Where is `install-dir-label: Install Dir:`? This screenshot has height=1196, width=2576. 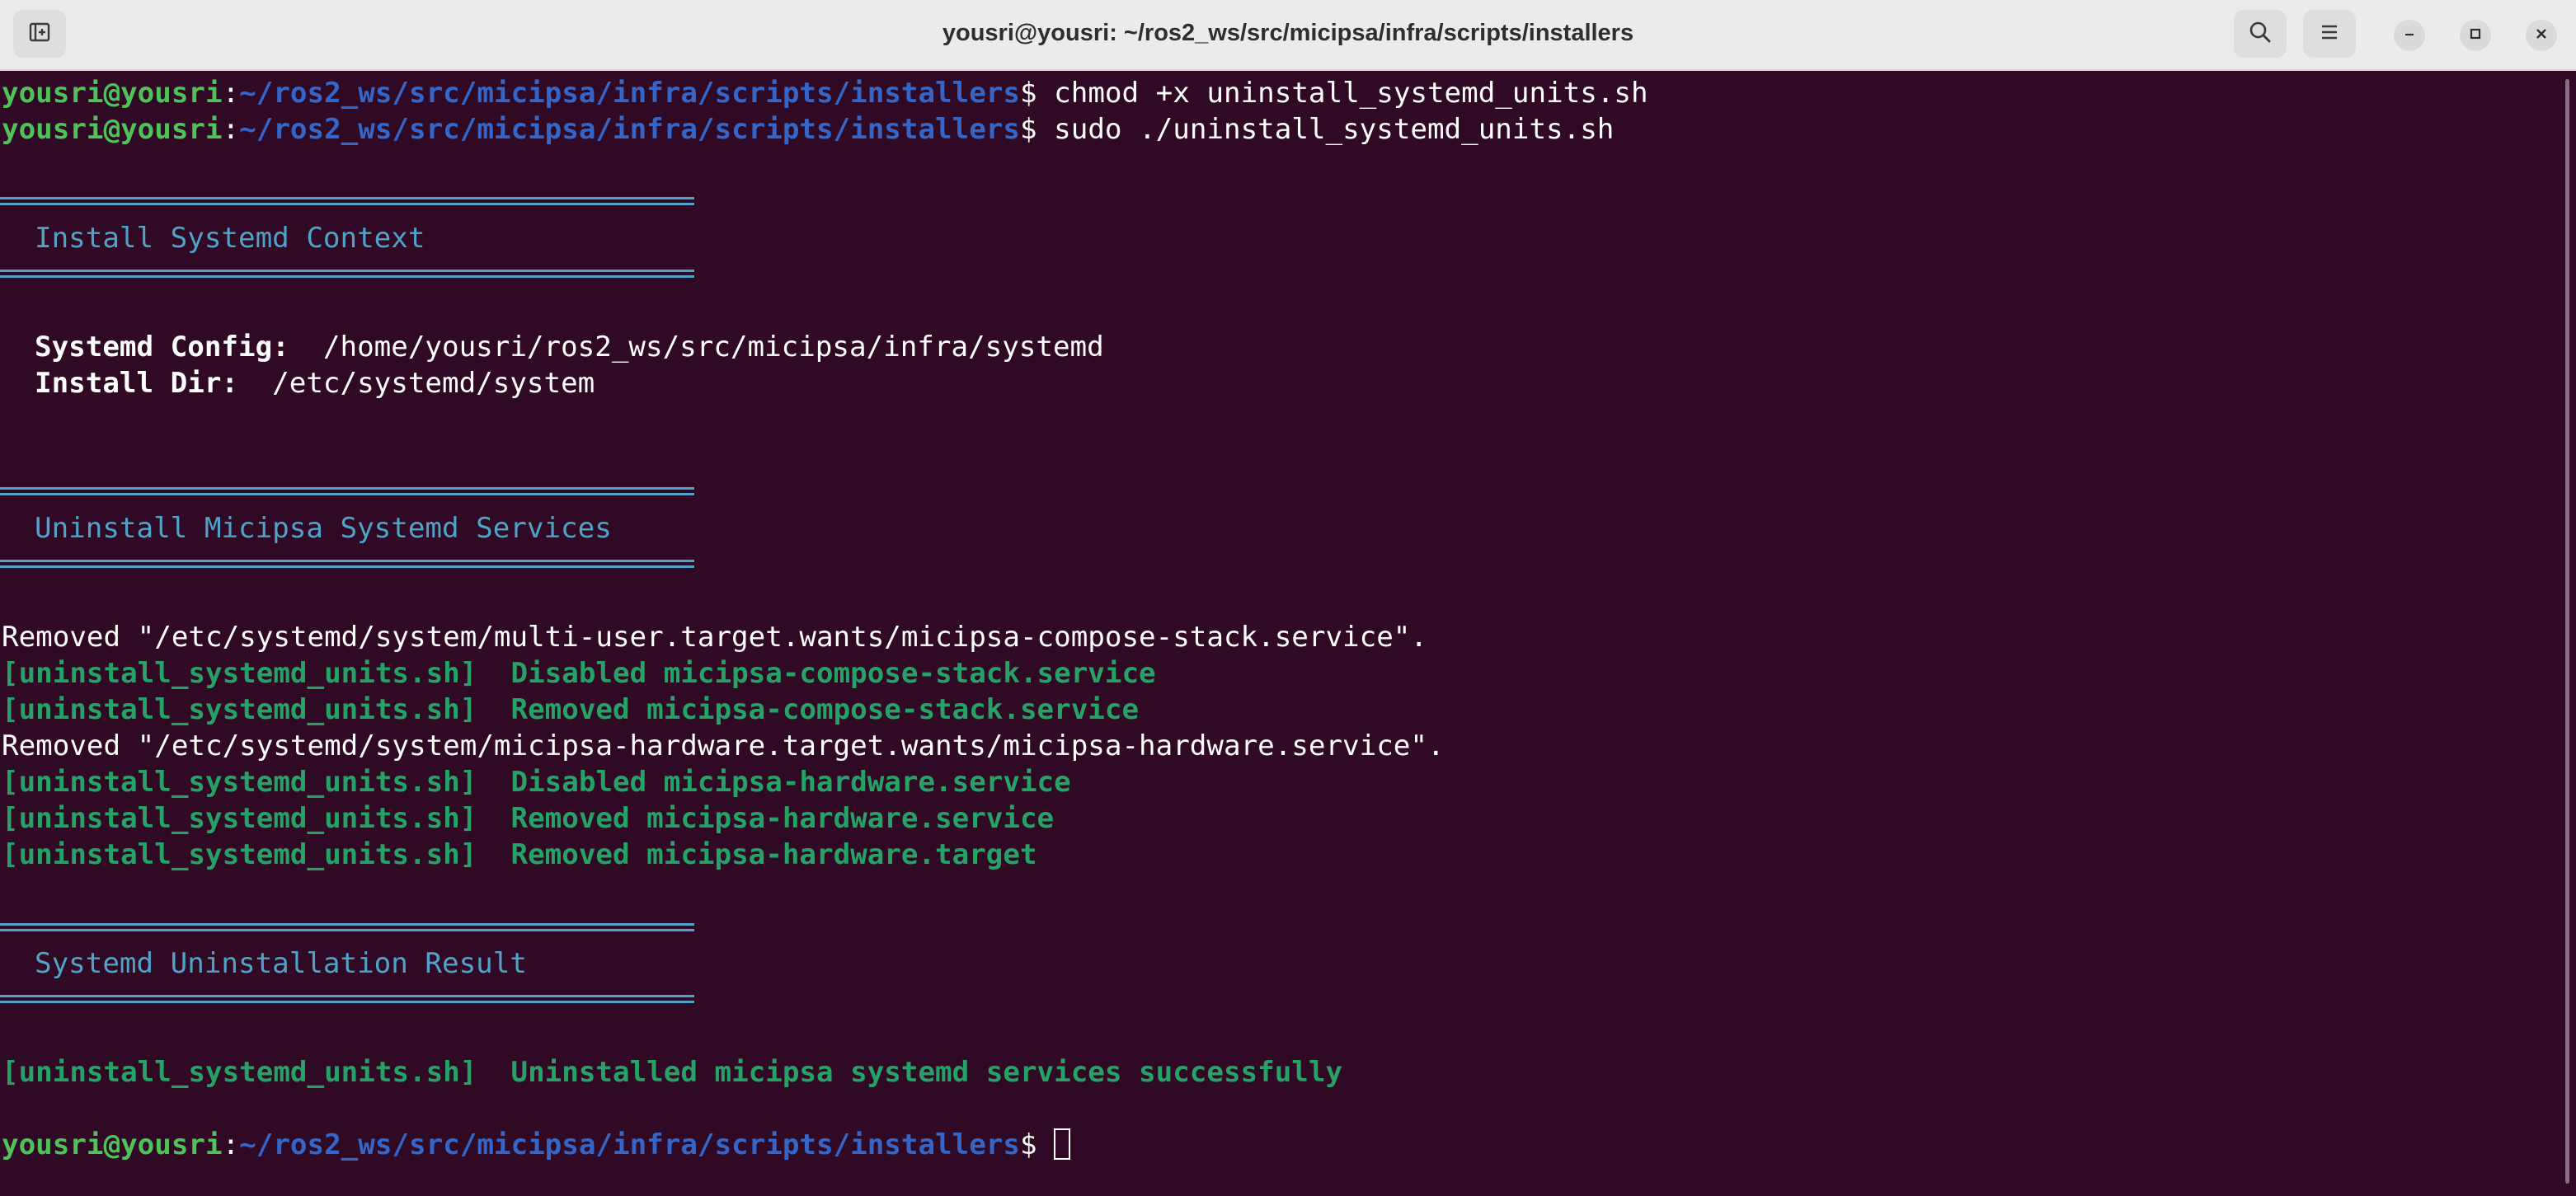
install-dir-label: Install Dir: is located at coordinates (136, 383).